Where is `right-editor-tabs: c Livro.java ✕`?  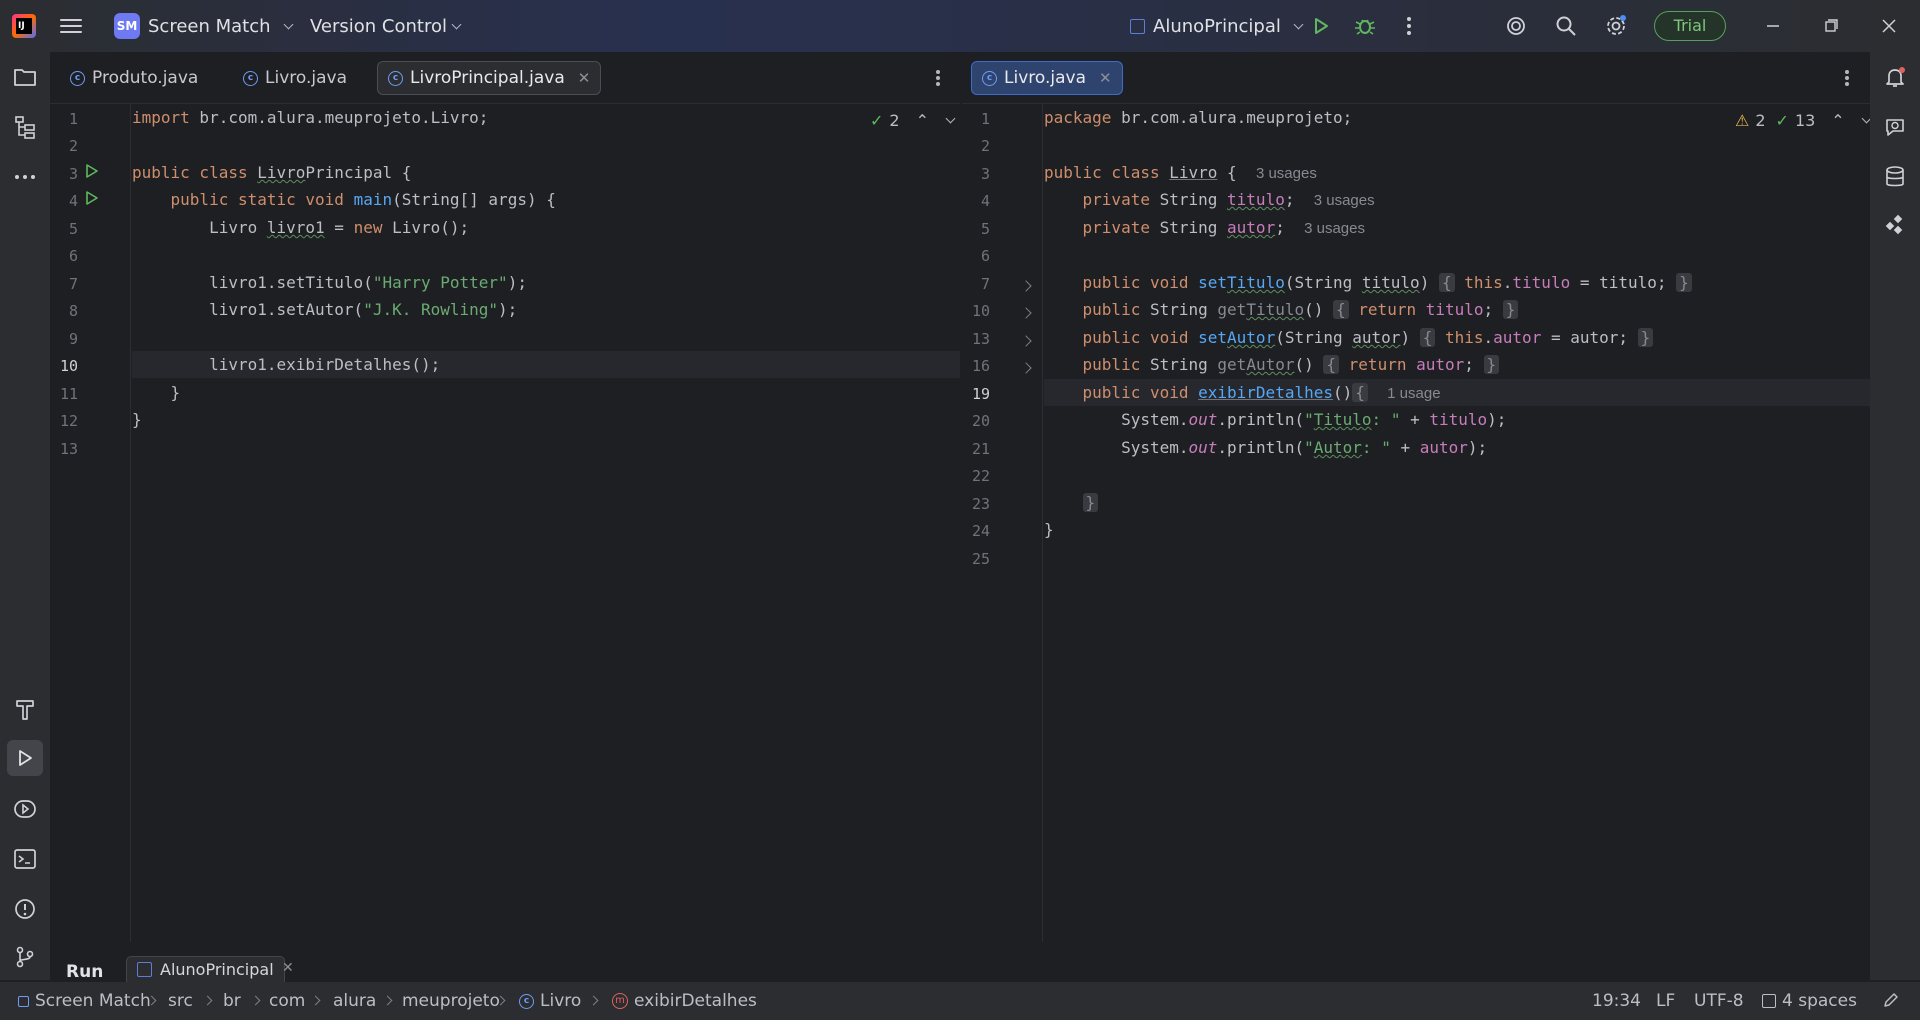 right-editor-tabs: c Livro.java ✕ is located at coordinates (1416, 78).